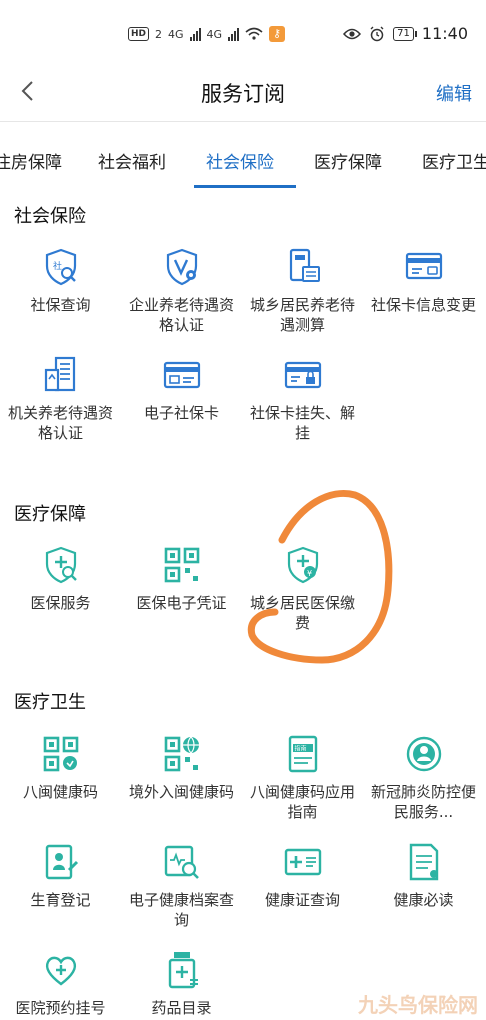  I want to click on service-tile: 电子社保卡, so click(181, 389).